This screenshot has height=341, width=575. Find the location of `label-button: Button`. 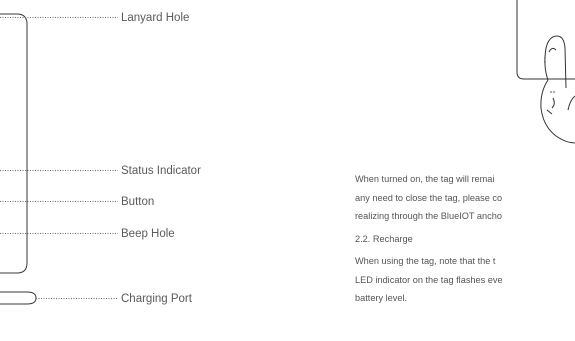

label-button: Button is located at coordinates (138, 202).